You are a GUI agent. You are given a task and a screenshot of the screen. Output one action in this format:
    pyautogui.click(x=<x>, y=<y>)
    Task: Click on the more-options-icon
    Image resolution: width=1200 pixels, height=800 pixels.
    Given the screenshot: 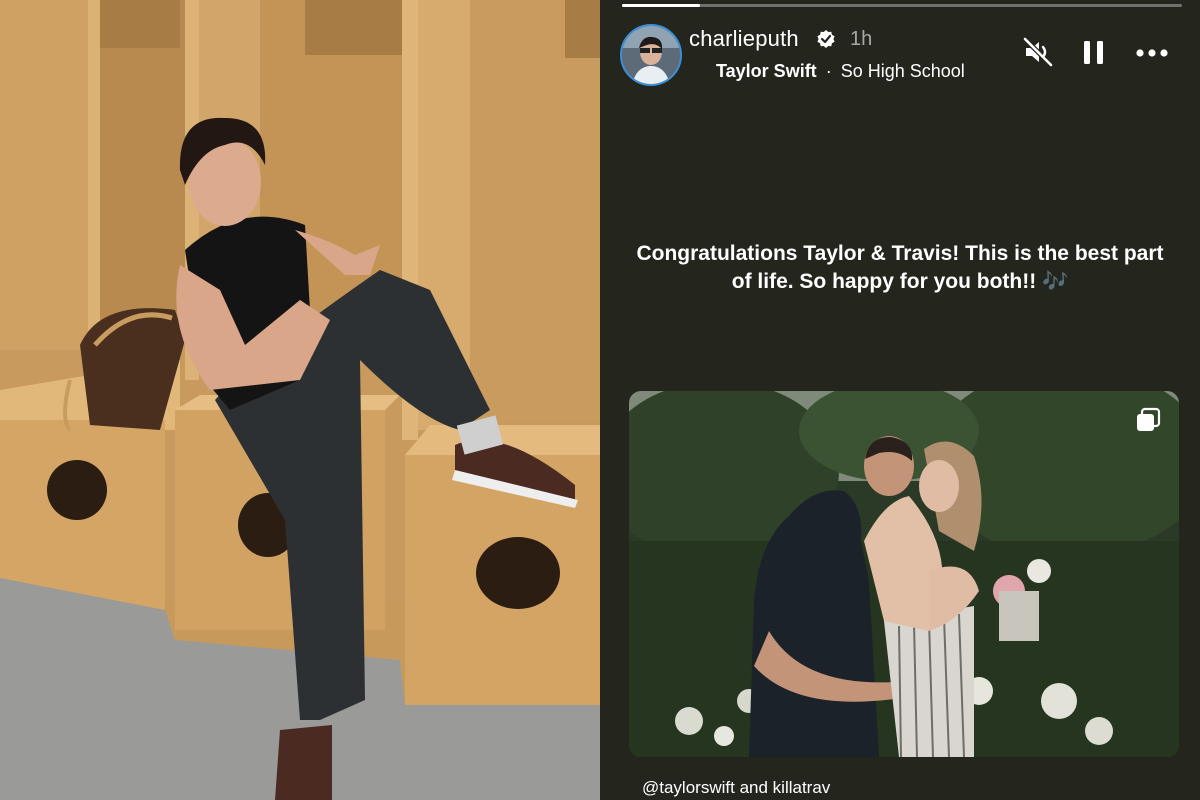 What is the action you would take?
    pyautogui.click(x=1152, y=52)
    